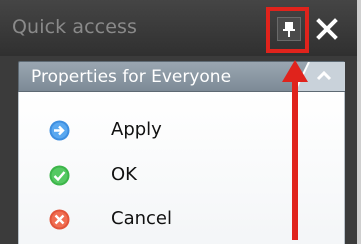 The width and height of the screenshot is (361, 244). I want to click on cancel-action: Cancel, so click(149, 221).